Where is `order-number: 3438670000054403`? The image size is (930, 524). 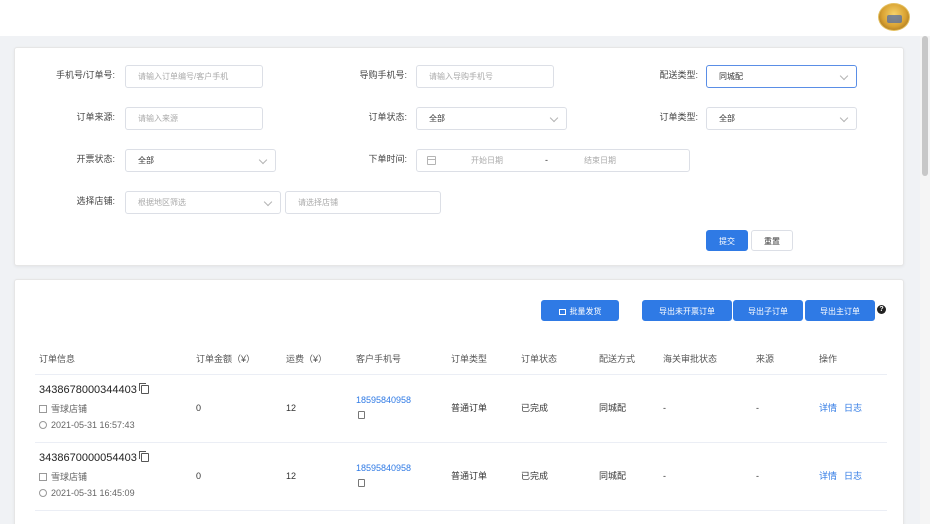 order-number: 3438670000054403 is located at coordinates (88, 458).